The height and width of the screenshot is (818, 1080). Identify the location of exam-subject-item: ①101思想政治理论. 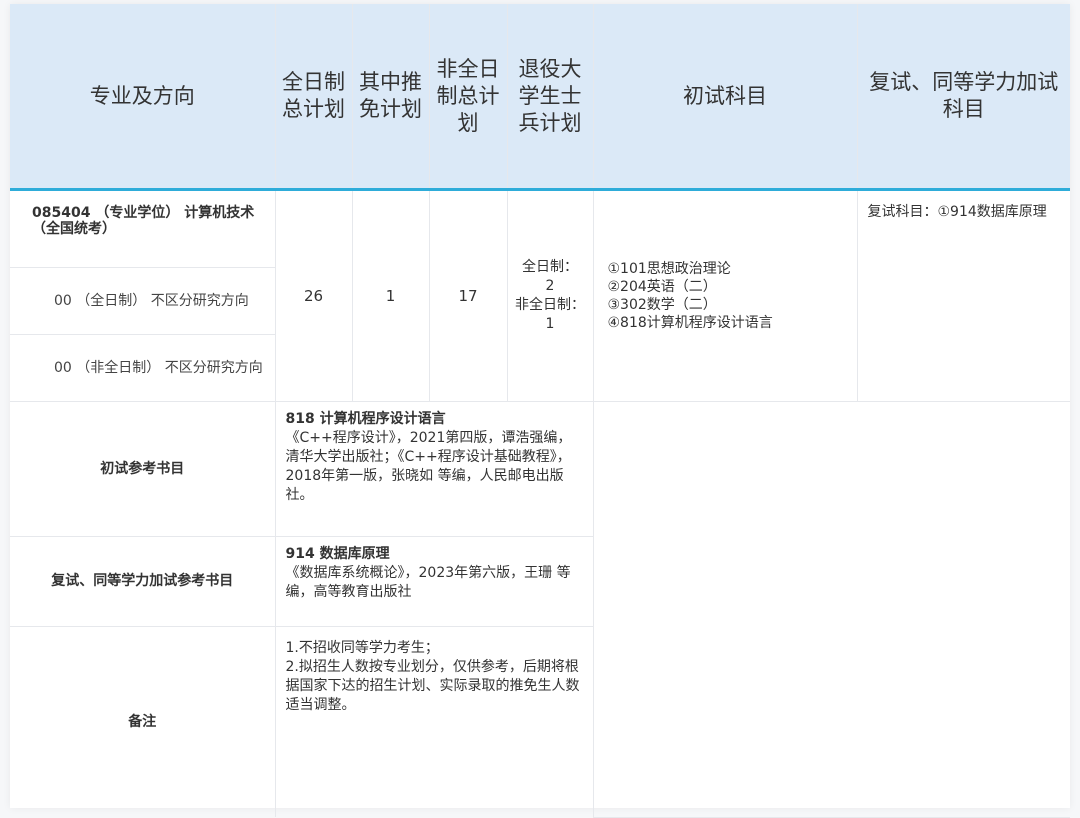
(669, 269).